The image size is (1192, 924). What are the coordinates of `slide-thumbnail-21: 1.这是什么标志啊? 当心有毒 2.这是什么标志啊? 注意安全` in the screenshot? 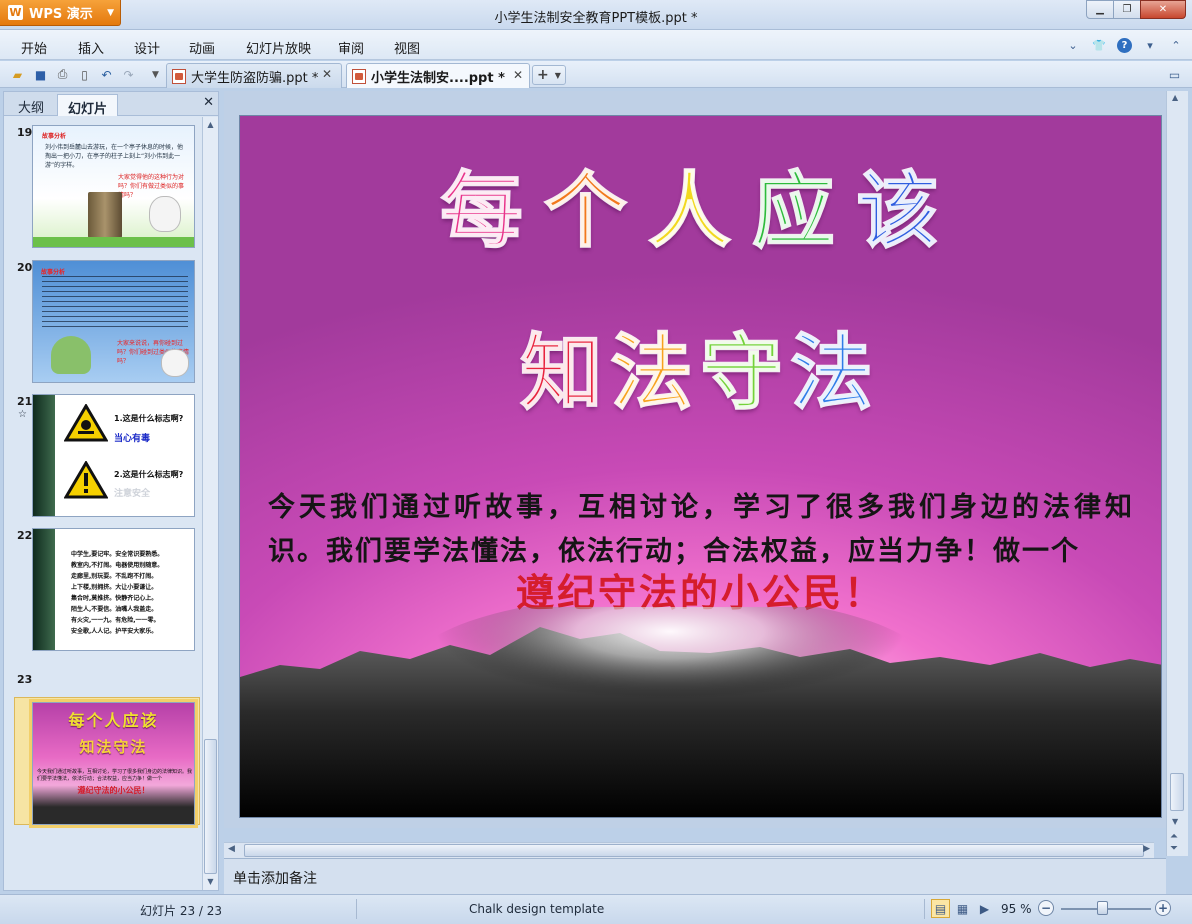 It's located at (113, 455).